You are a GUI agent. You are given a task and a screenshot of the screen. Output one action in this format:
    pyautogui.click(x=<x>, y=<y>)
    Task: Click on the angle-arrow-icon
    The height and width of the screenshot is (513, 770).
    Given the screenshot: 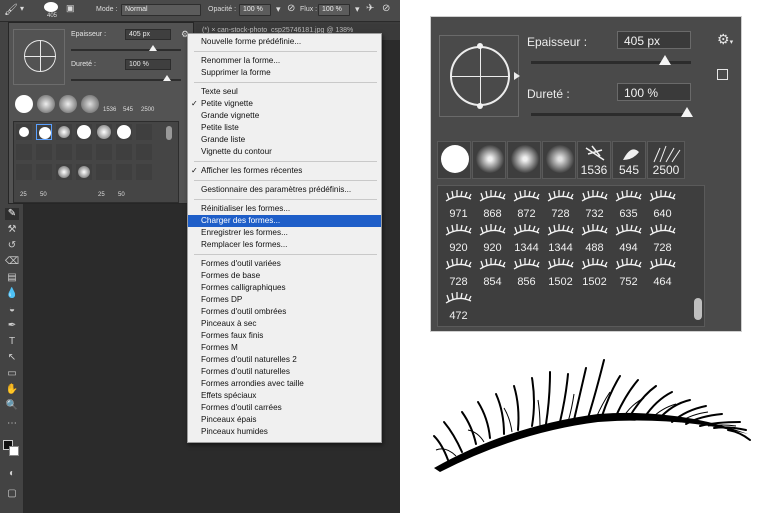 What is the action you would take?
    pyautogui.click(x=517, y=76)
    